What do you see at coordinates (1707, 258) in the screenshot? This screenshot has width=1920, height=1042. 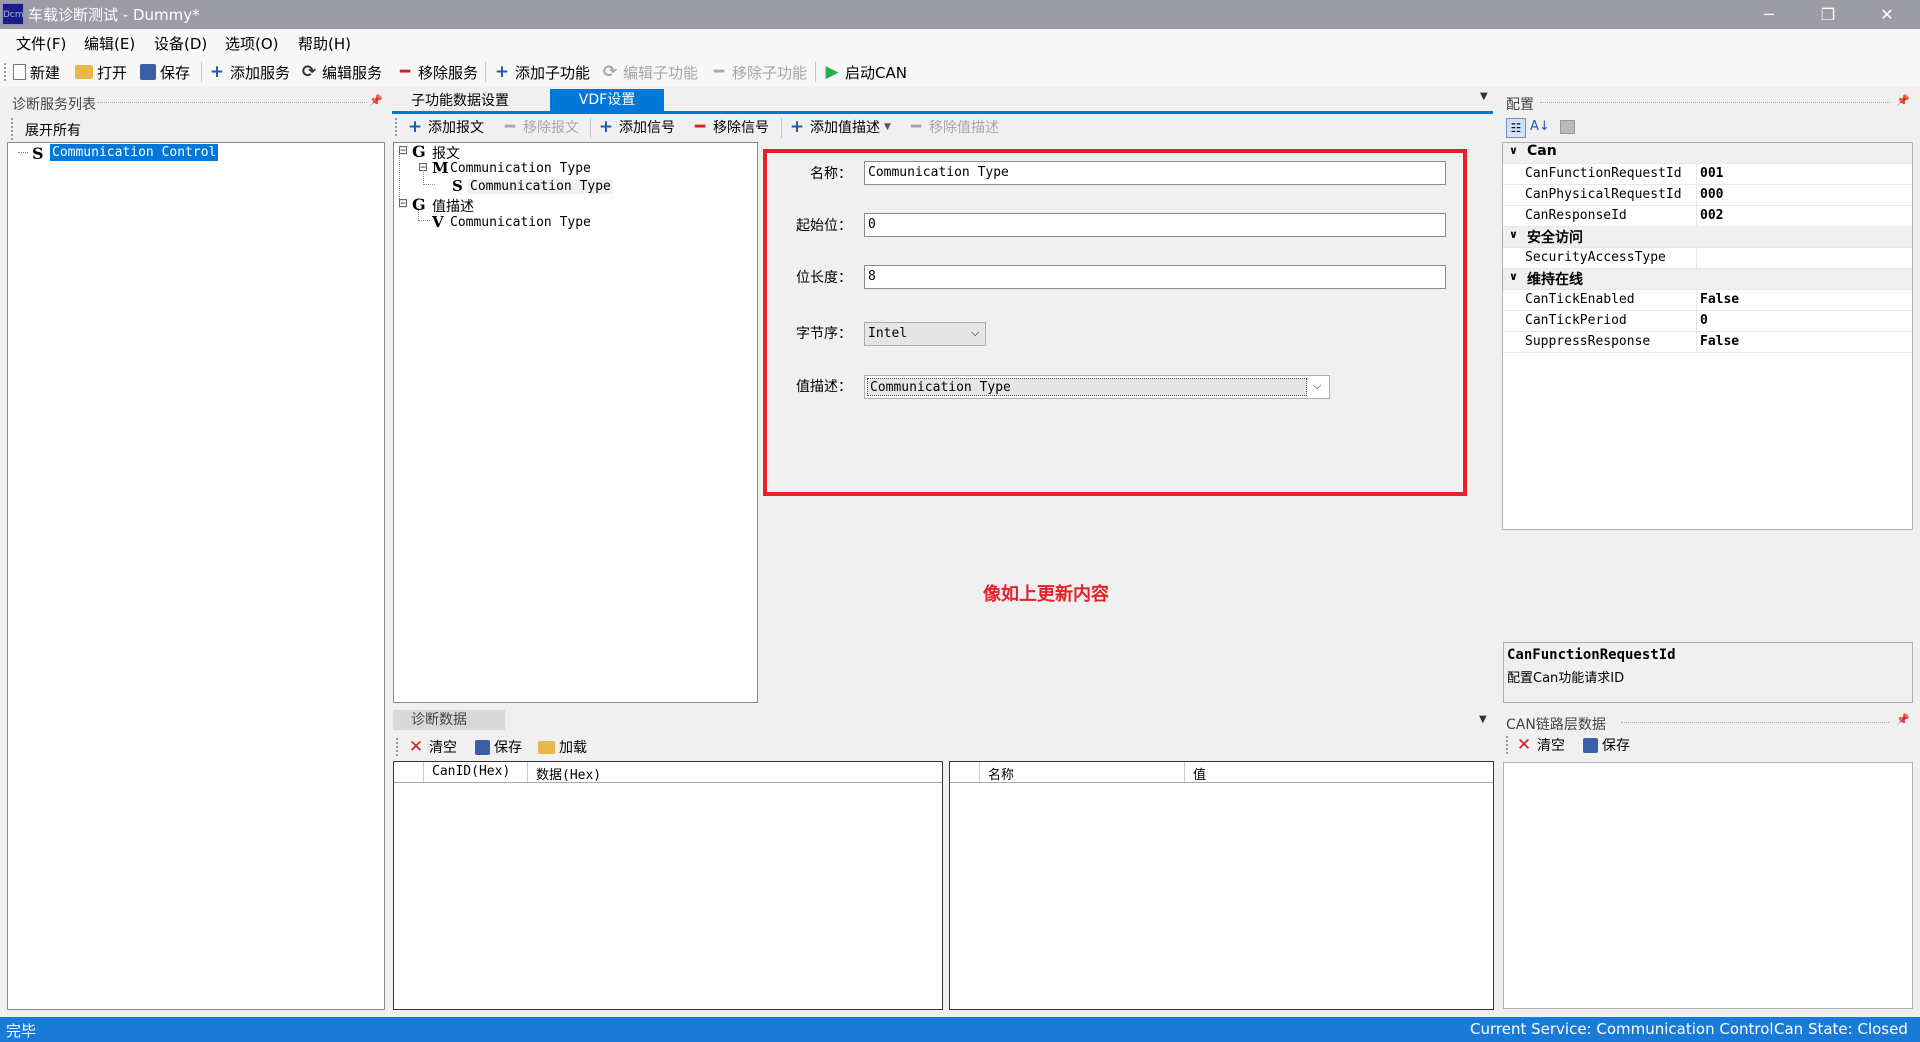 I see `property-row: SecurityAccessType` at bounding box center [1707, 258].